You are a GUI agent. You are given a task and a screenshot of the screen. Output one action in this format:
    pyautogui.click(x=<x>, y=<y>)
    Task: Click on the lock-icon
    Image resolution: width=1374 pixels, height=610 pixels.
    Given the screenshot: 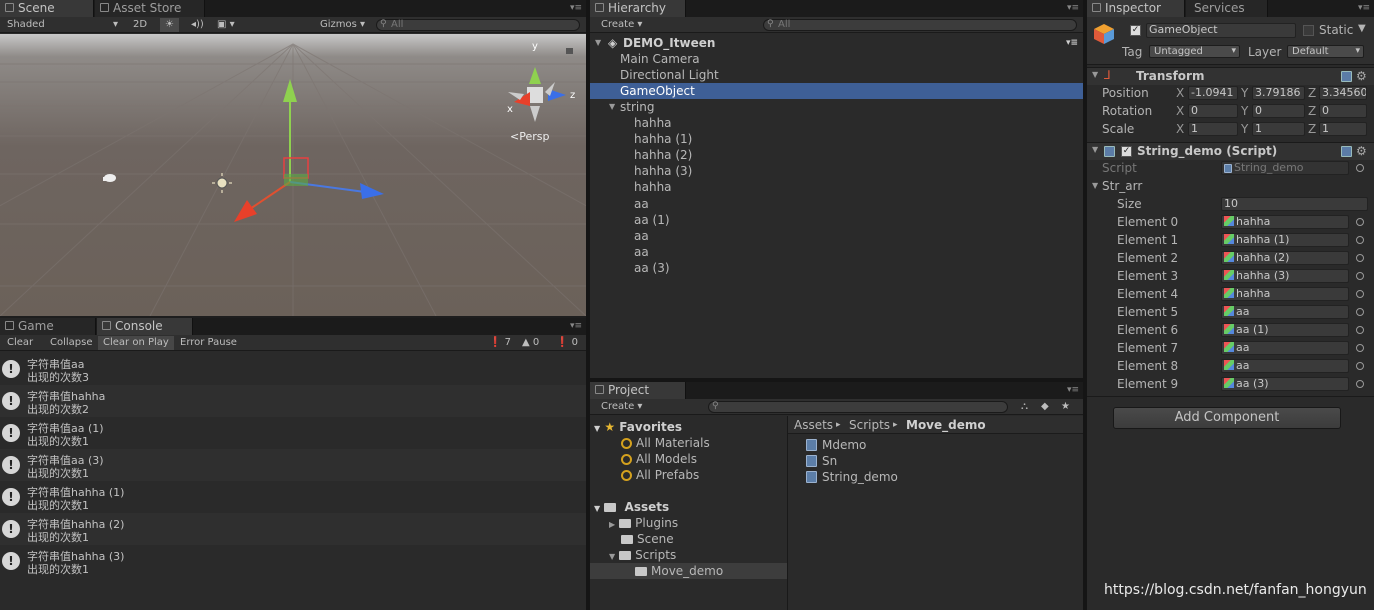 What is the action you would take?
    pyautogui.click(x=569, y=51)
    